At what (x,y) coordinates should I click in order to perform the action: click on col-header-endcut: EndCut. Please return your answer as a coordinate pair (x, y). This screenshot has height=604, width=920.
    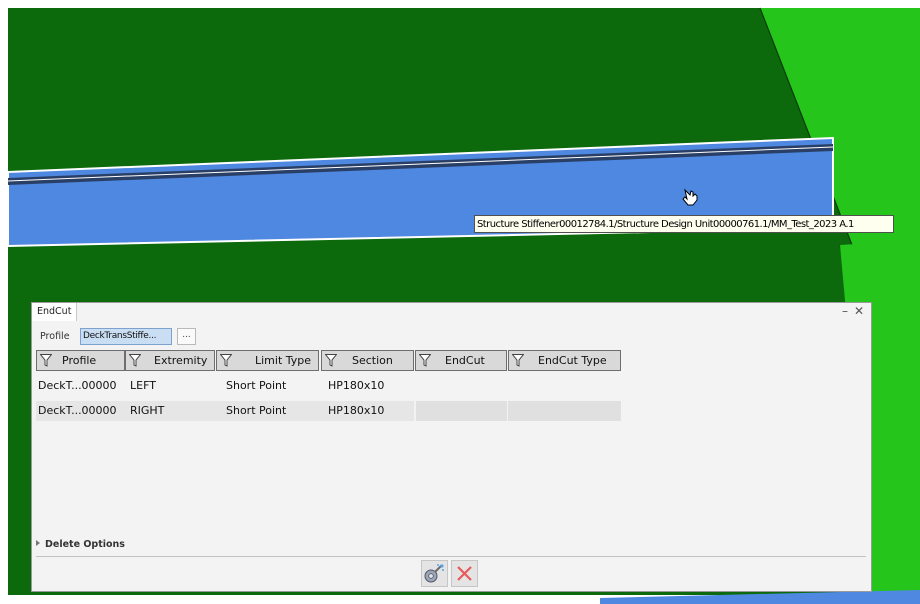
    Looking at the image, I should click on (461, 360).